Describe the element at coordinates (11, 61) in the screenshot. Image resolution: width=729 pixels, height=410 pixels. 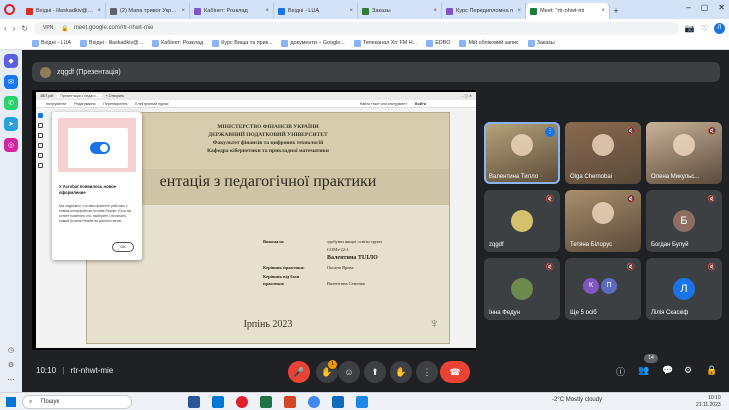
I see `aria-icon: ◆` at that location.